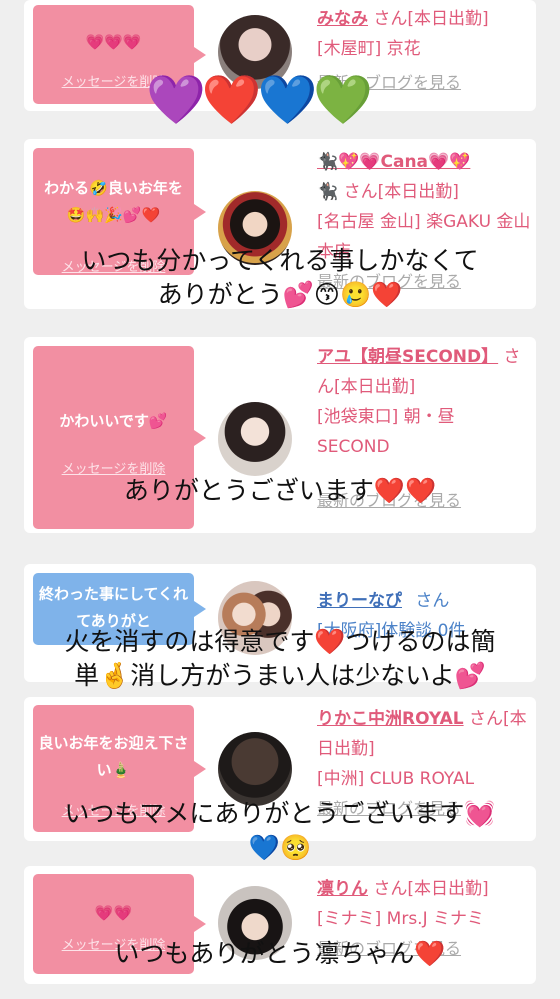  What do you see at coordinates (407, 357) in the screenshot?
I see `profile-name-link: アユ【朝昼SECOND】` at bounding box center [407, 357].